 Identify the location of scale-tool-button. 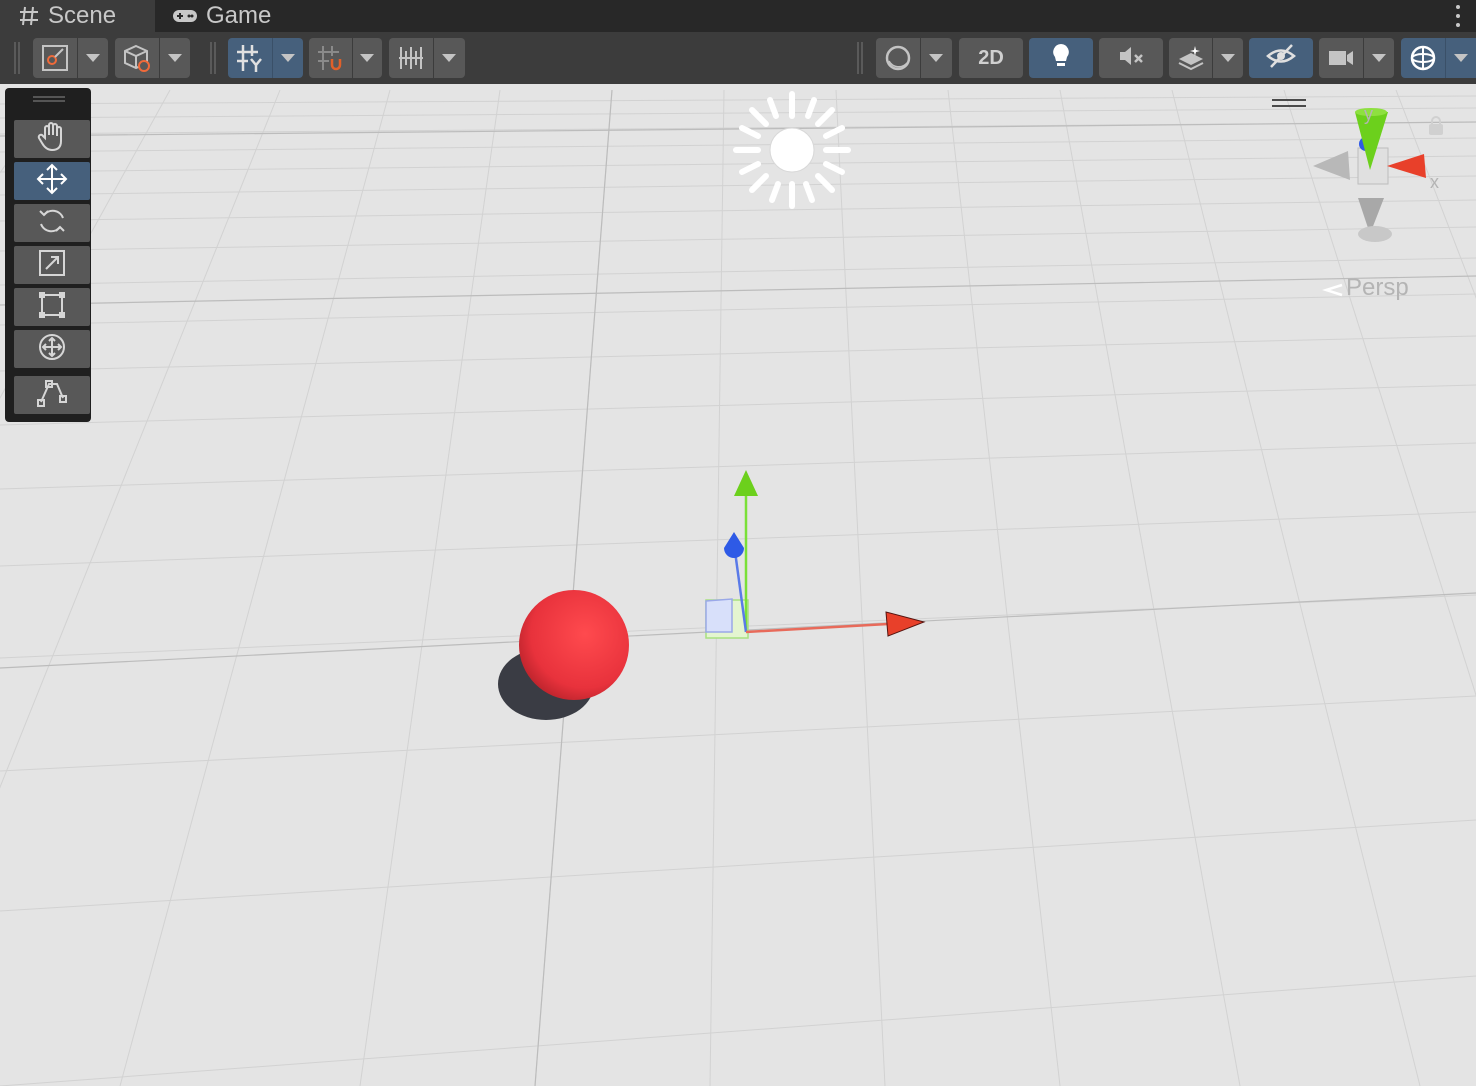
(52, 265).